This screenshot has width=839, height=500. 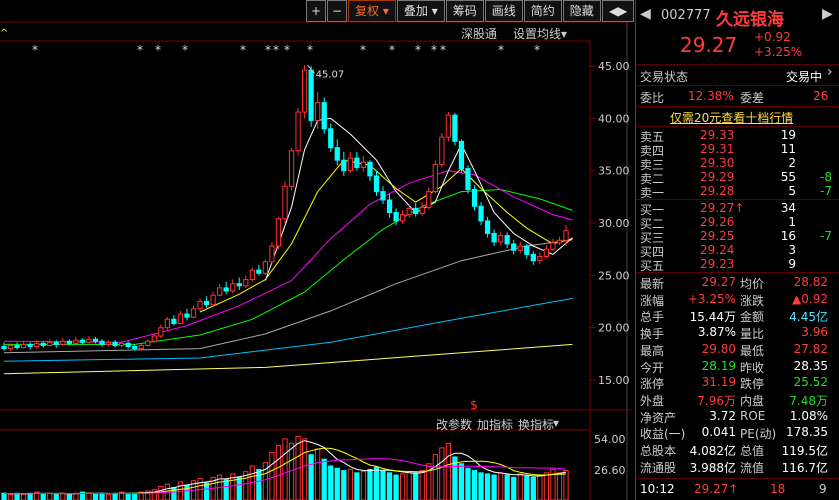 I want to click on stat-value: 4.45亿, so click(x=808, y=317).